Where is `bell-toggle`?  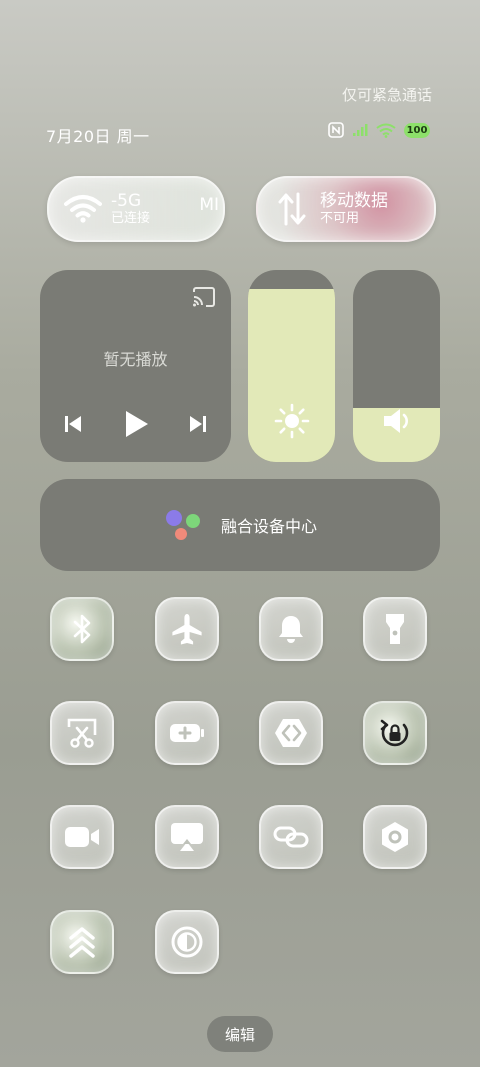 bell-toggle is located at coordinates (291, 629).